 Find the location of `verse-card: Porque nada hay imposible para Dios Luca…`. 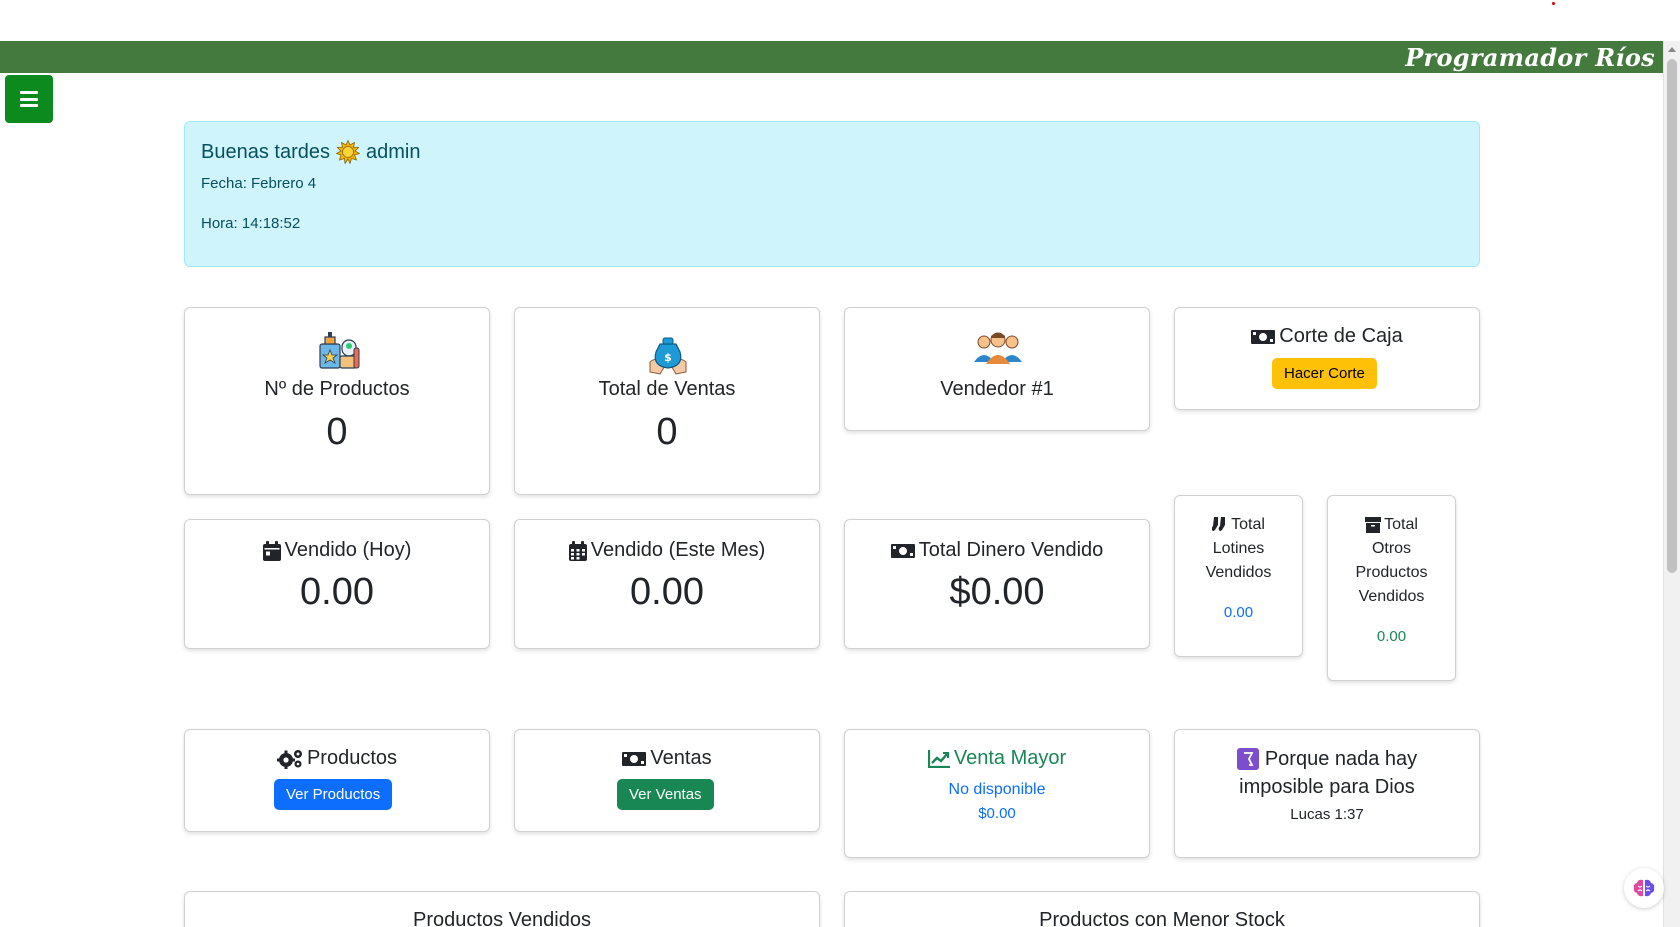

verse-card: Porque nada hay imposible para Dios Luca… is located at coordinates (1327, 793).